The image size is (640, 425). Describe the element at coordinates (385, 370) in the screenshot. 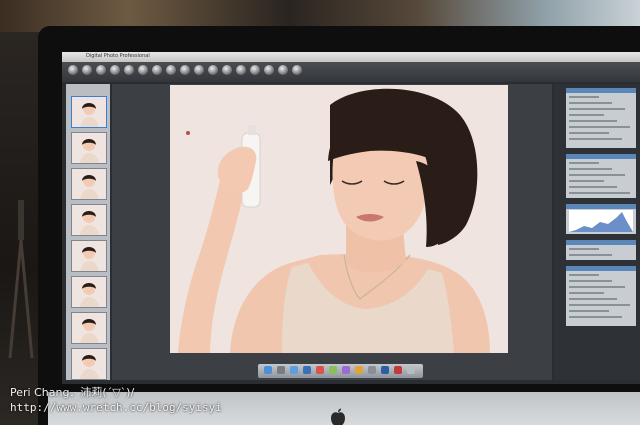

I see `photoshop-icon` at that location.